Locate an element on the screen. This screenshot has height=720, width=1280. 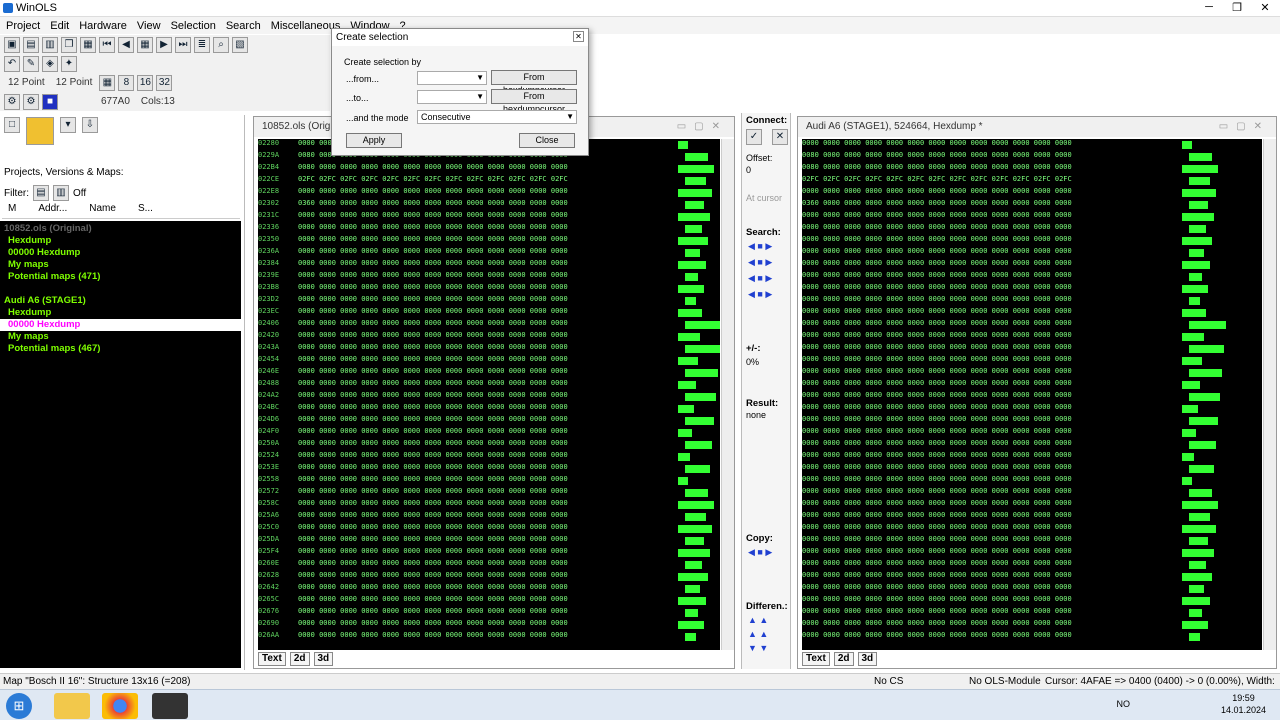
map-icon: ◈ is located at coordinates (50, 63).